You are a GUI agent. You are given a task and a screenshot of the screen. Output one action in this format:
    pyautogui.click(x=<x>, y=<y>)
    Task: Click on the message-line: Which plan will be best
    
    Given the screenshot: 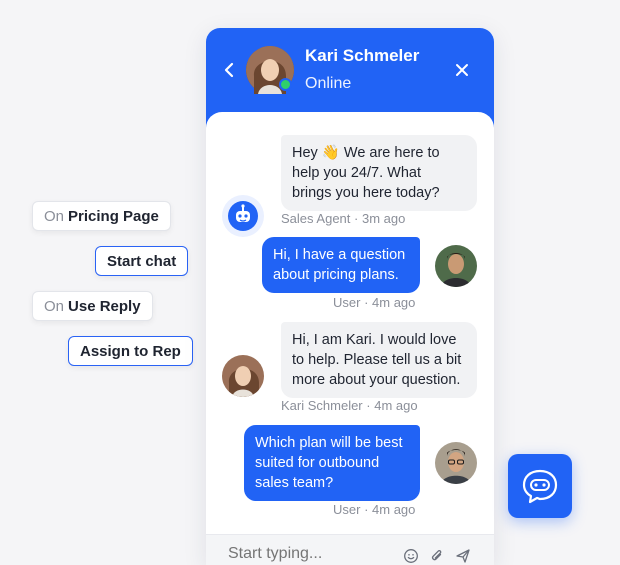 What is the action you would take?
    pyautogui.click(x=329, y=443)
    